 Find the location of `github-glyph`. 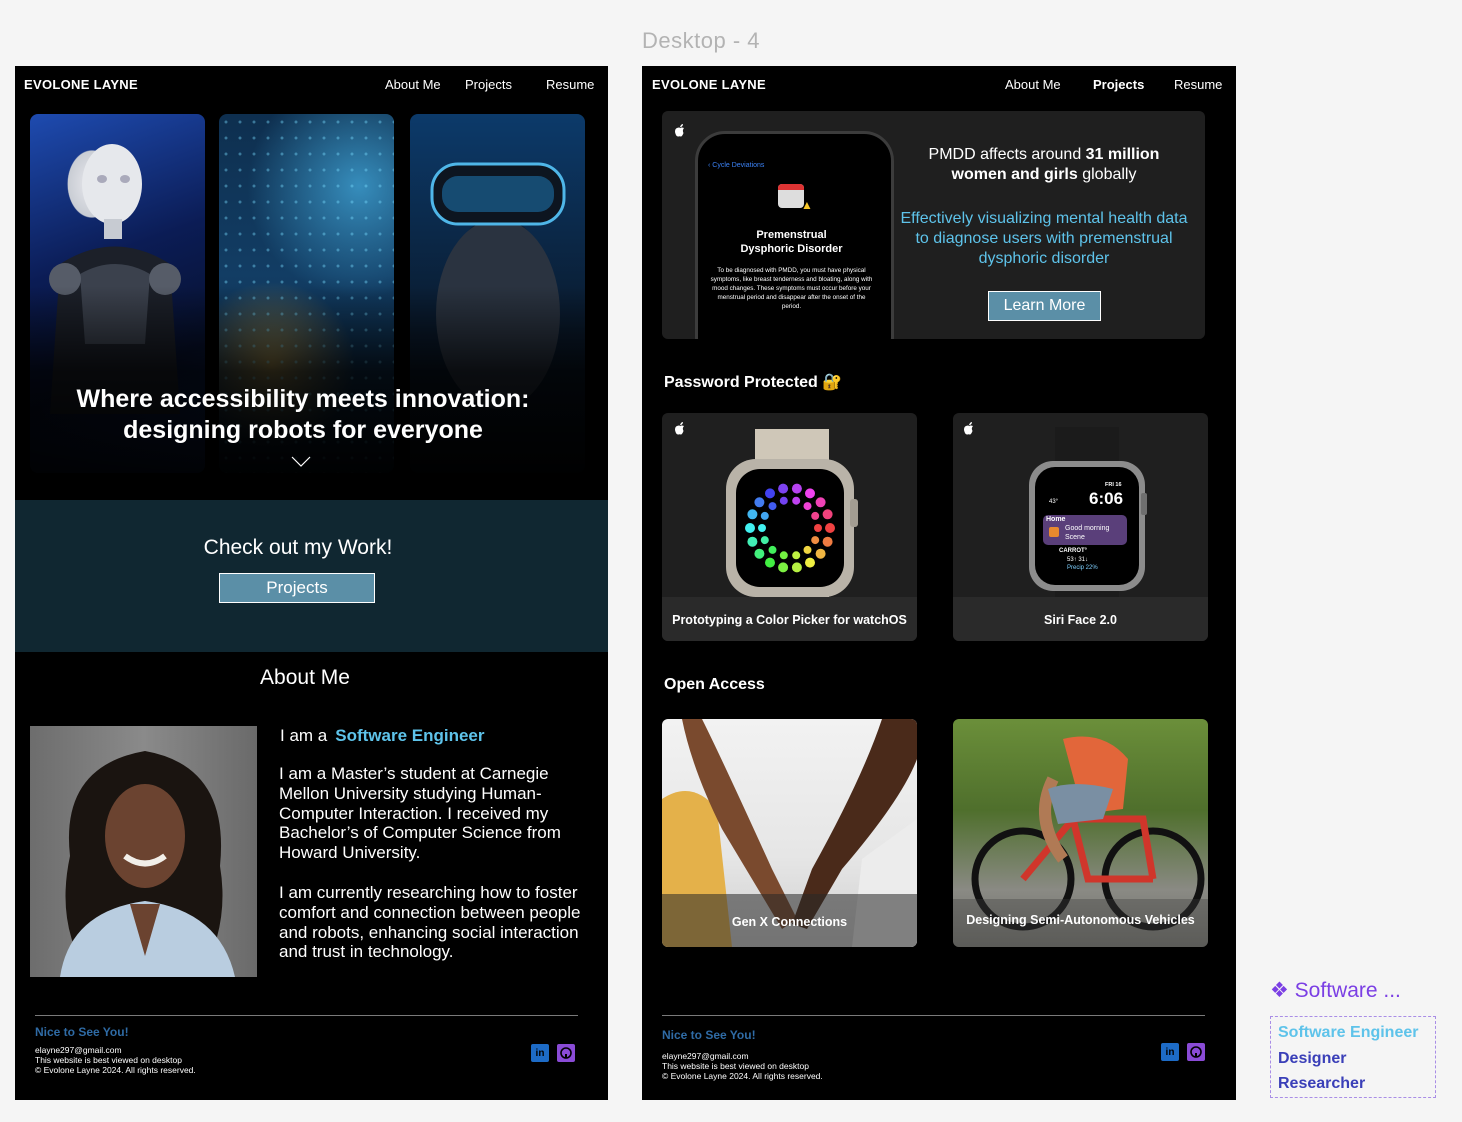

github-glyph is located at coordinates (566, 1053).